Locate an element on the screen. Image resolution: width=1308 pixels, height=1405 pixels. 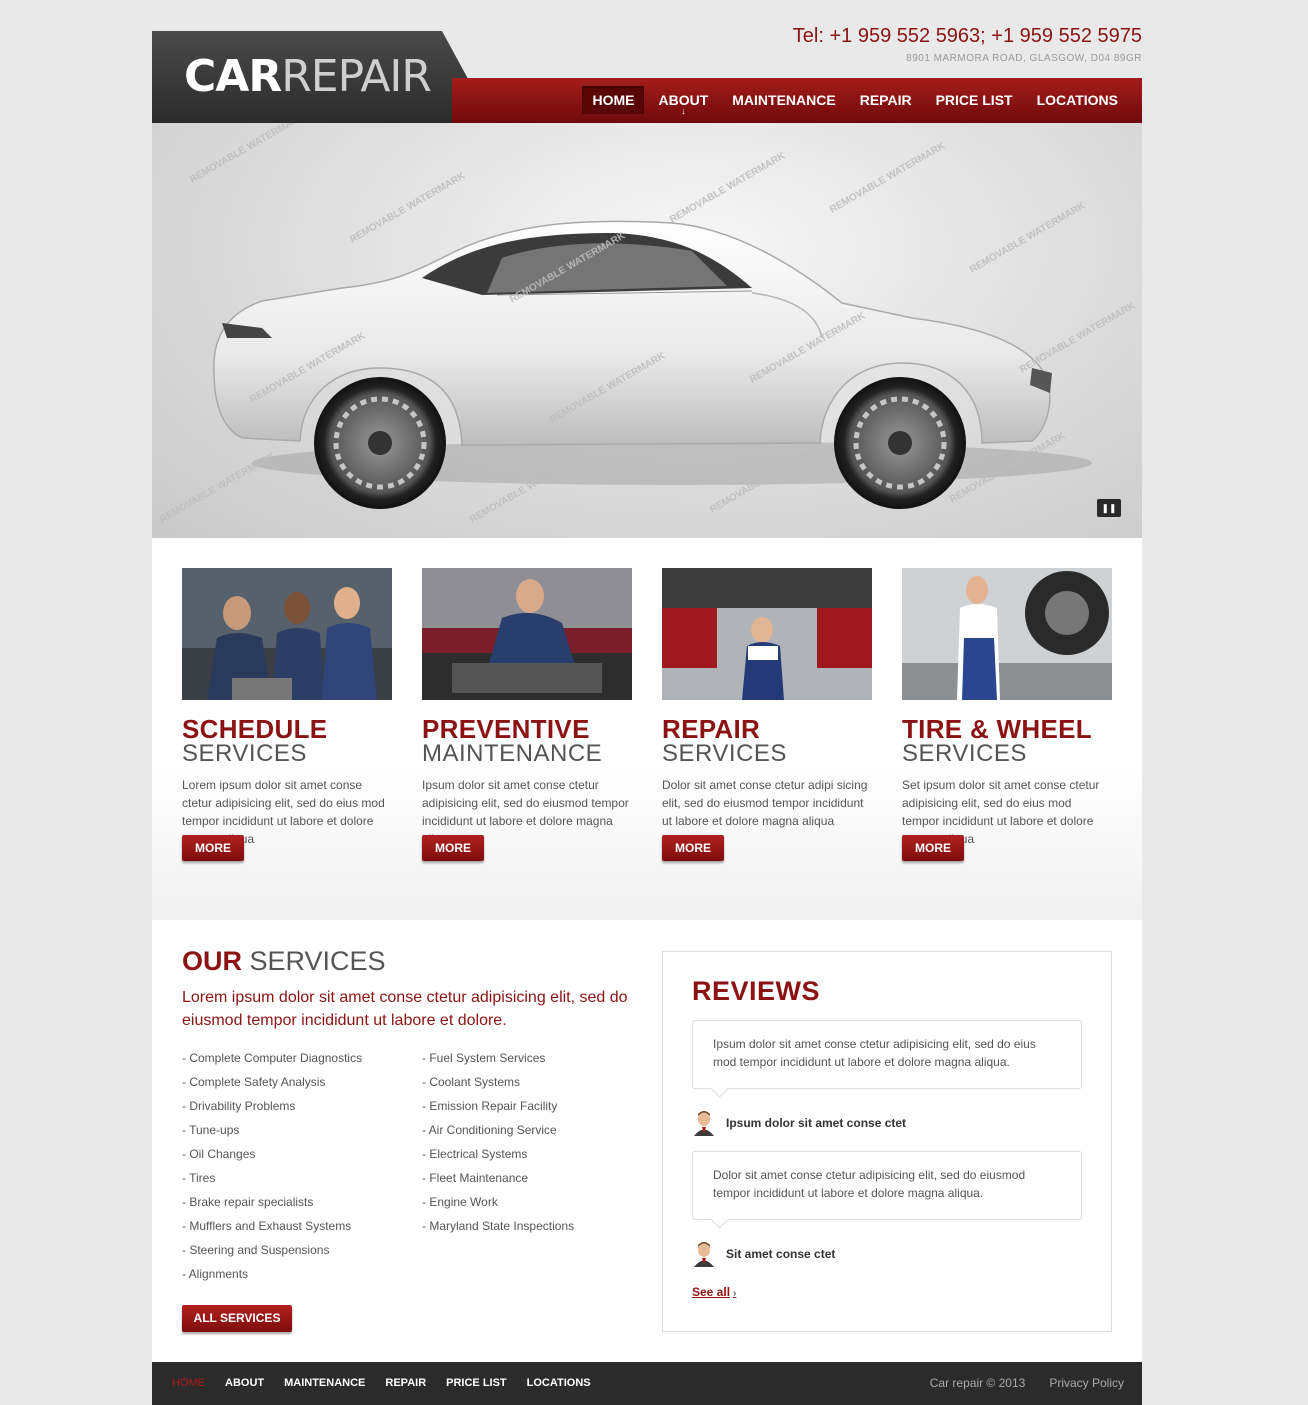
service-list-item-label: Air Conditioning Service is located at coordinates (492, 1130).